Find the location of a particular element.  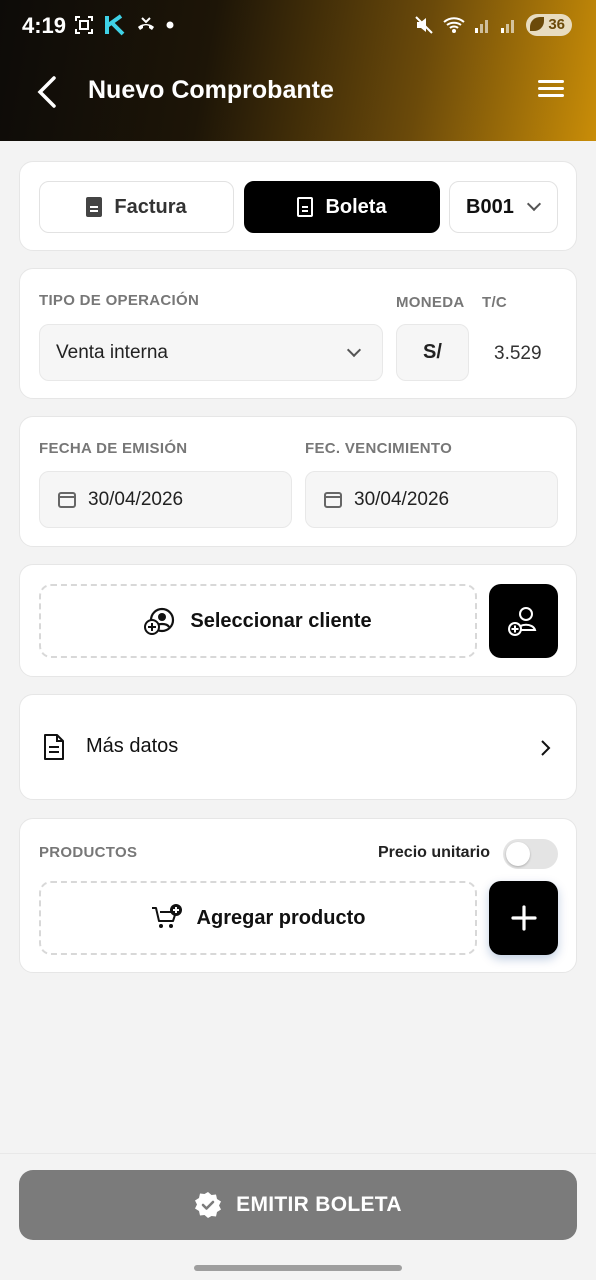

moneda-value: S/ is located at coordinates (432, 352).